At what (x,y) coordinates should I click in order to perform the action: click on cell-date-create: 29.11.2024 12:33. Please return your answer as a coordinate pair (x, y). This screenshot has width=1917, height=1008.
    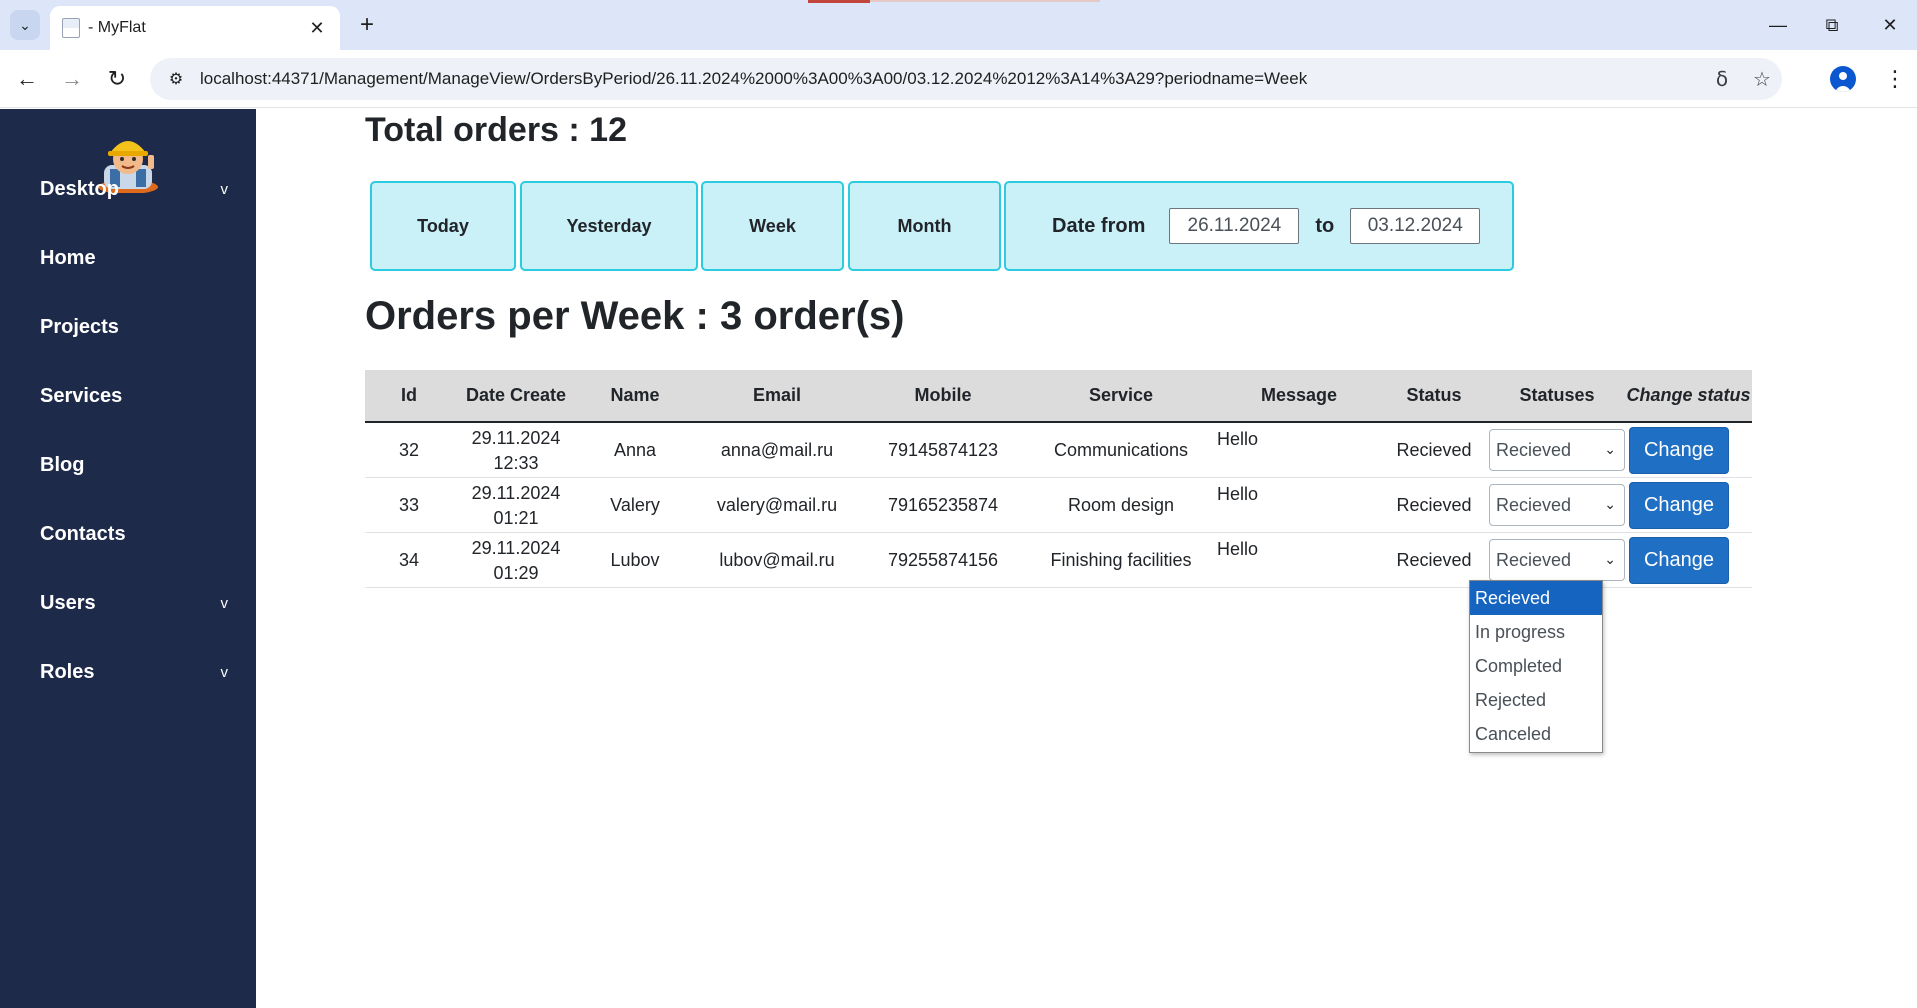
    Looking at the image, I should click on (516, 450).